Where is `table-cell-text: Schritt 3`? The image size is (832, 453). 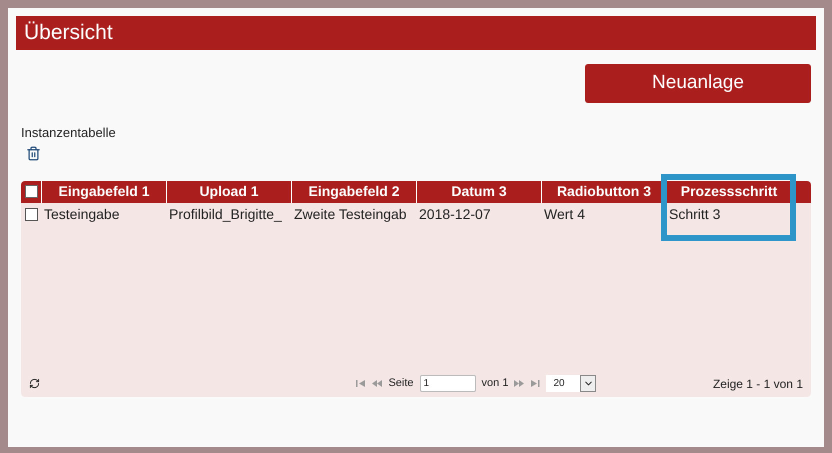
table-cell-text: Schritt 3 is located at coordinates (695, 214).